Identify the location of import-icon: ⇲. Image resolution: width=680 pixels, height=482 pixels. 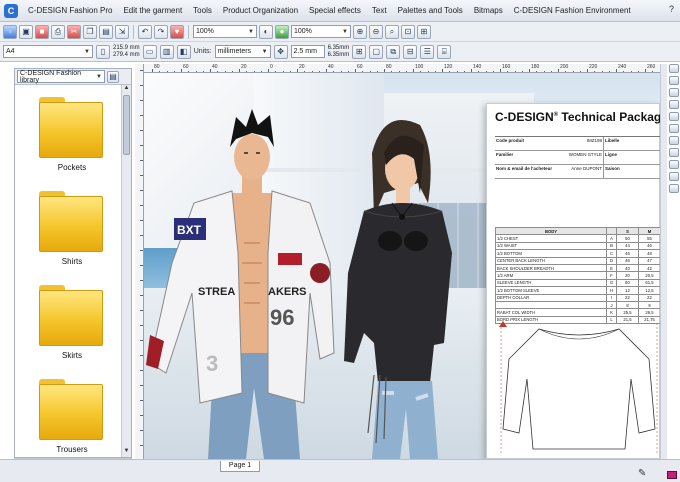
(122, 31).